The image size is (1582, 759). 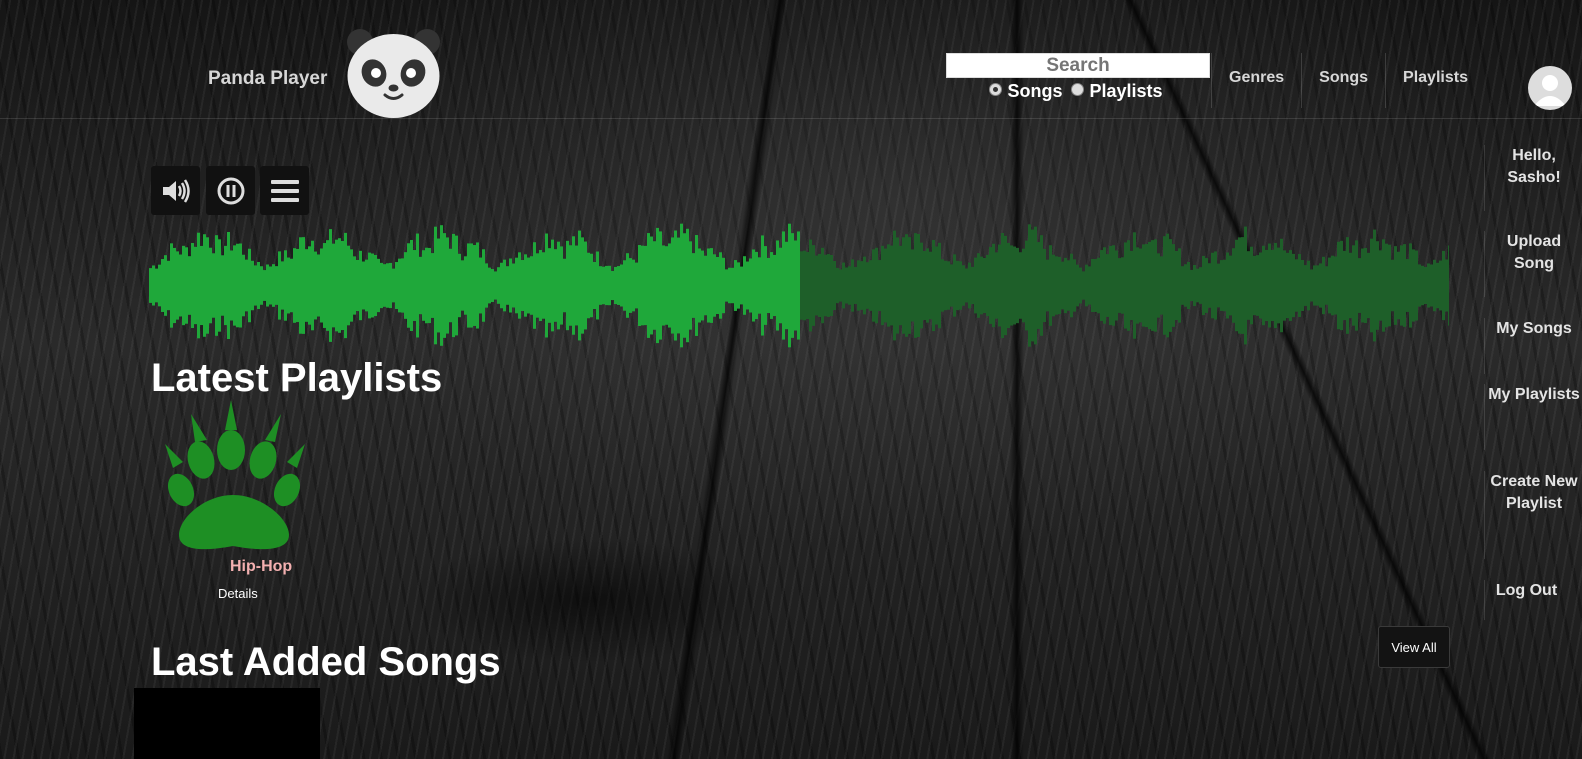 I want to click on nav-playlists: Playlists, so click(x=1435, y=80).